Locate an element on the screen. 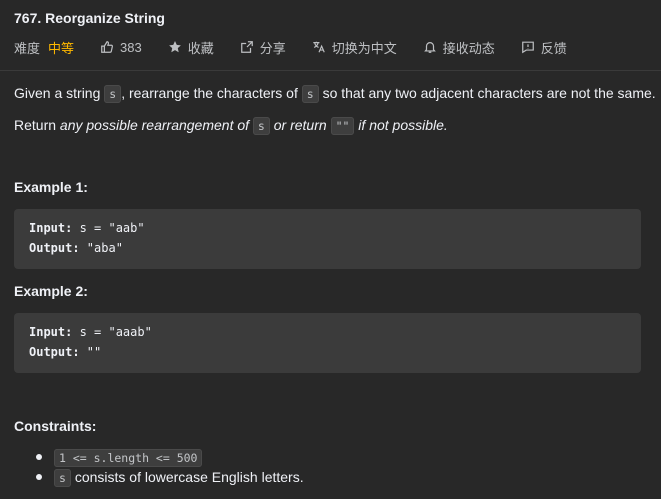  subscribe-label: 接收动态 is located at coordinates (468, 48).